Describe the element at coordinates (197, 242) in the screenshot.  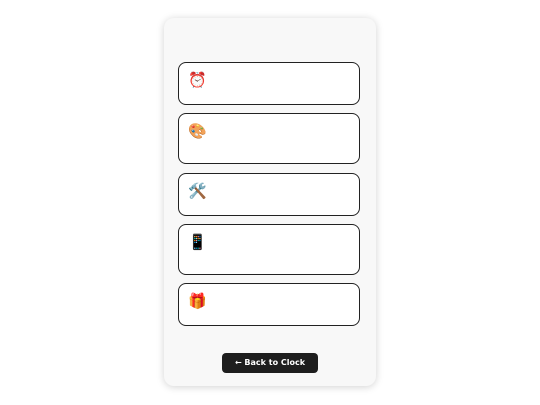
I see `mobile-phone-icon: 📱` at that location.